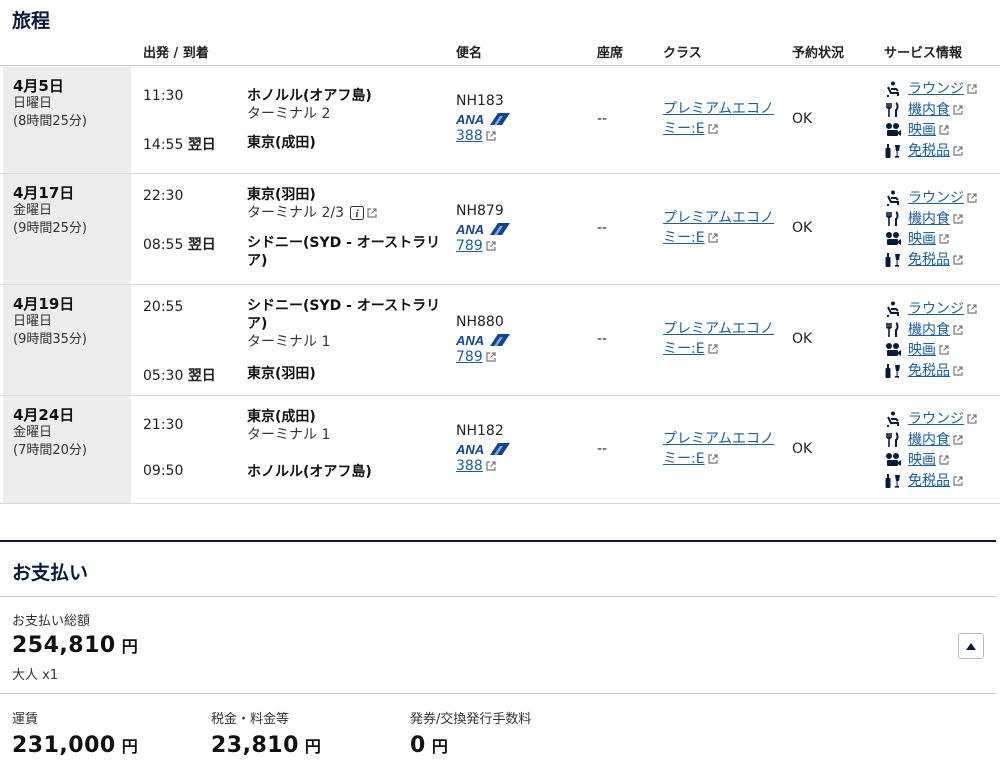  What do you see at coordinates (347, 435) in the screenshot?
I see `departure-terminal: ターミナル 1` at bounding box center [347, 435].